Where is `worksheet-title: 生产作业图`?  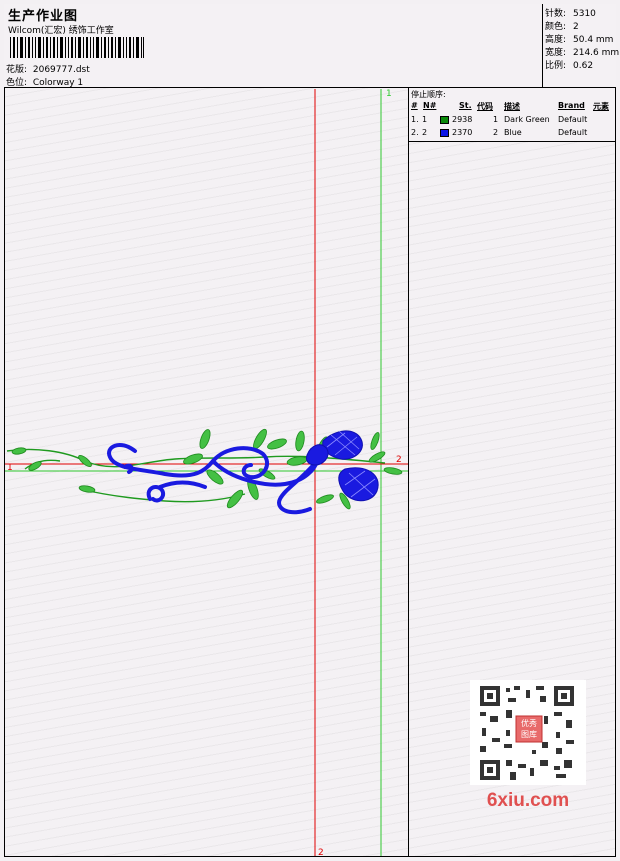
worksheet-title: 生产作业图 is located at coordinates (43, 16).